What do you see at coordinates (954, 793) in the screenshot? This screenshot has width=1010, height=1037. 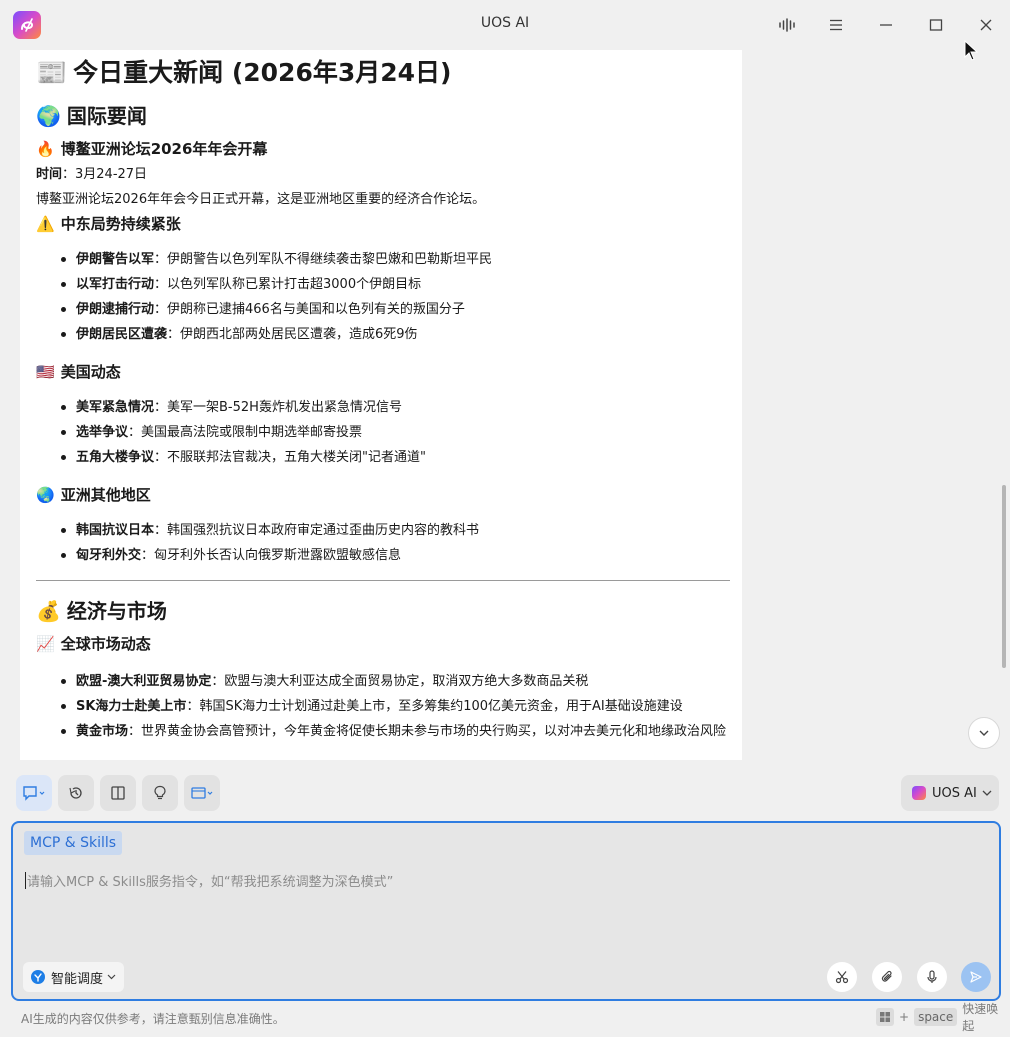 I see `model-selector-label: UOS AI` at bounding box center [954, 793].